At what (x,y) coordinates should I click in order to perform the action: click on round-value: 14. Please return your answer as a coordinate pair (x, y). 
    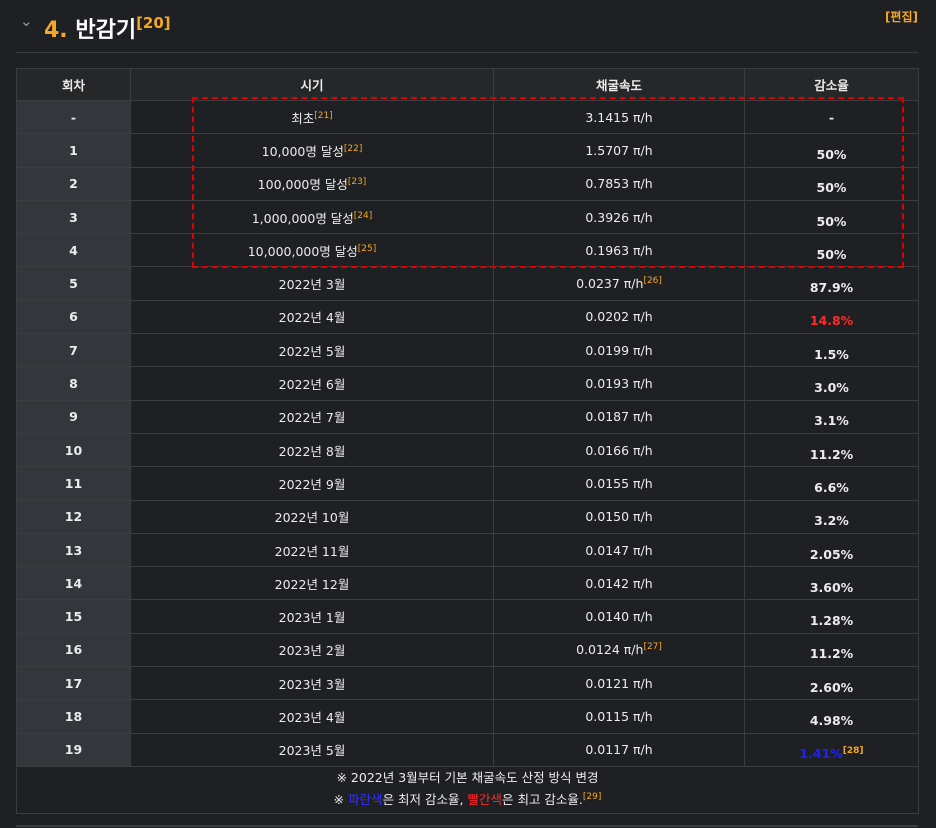
    Looking at the image, I should click on (73, 583).